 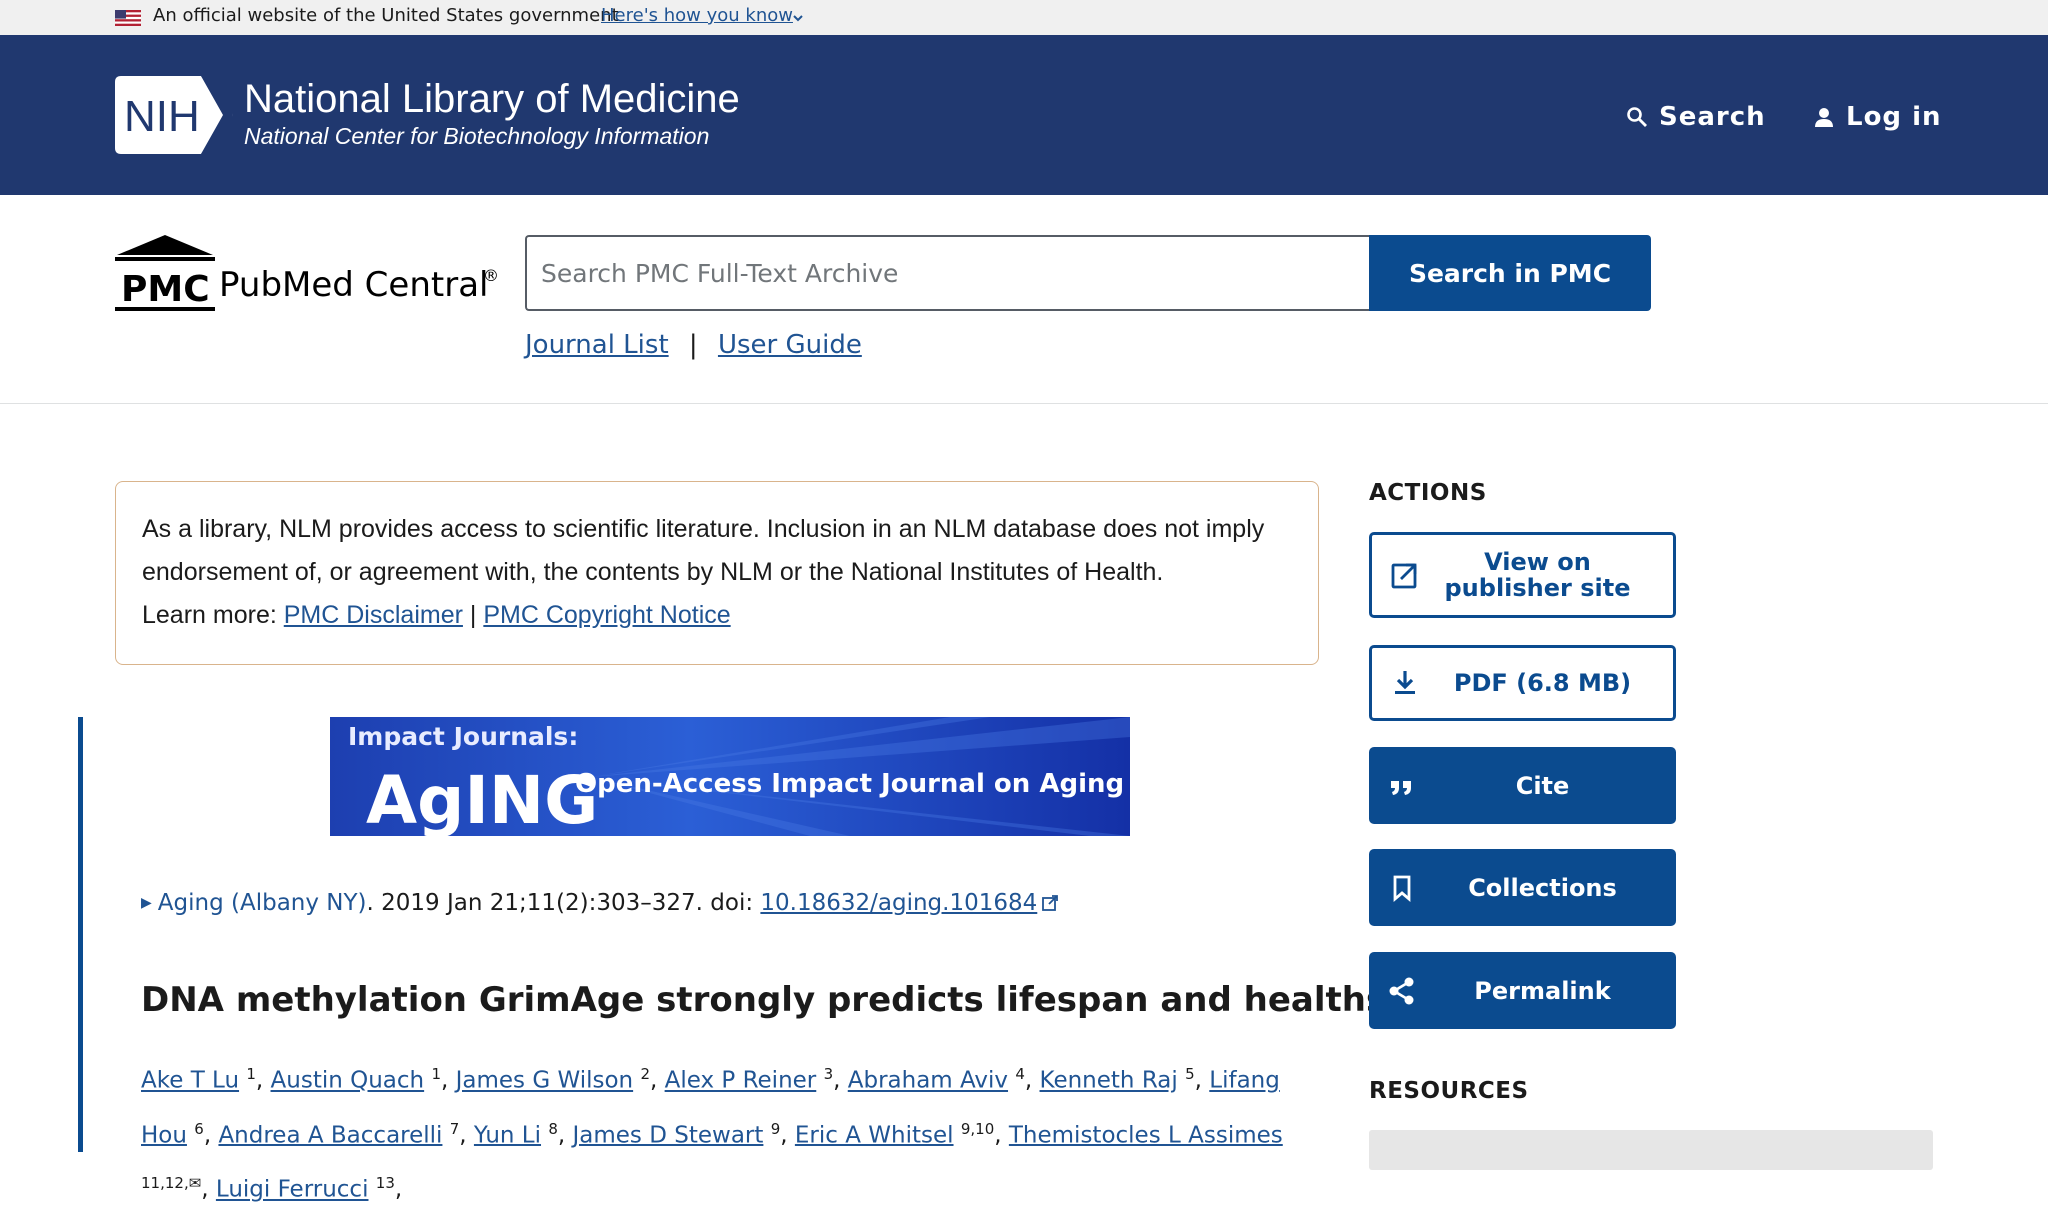 What do you see at coordinates (545, 1081) in the screenshot?
I see `author-link: James G Wilson` at bounding box center [545, 1081].